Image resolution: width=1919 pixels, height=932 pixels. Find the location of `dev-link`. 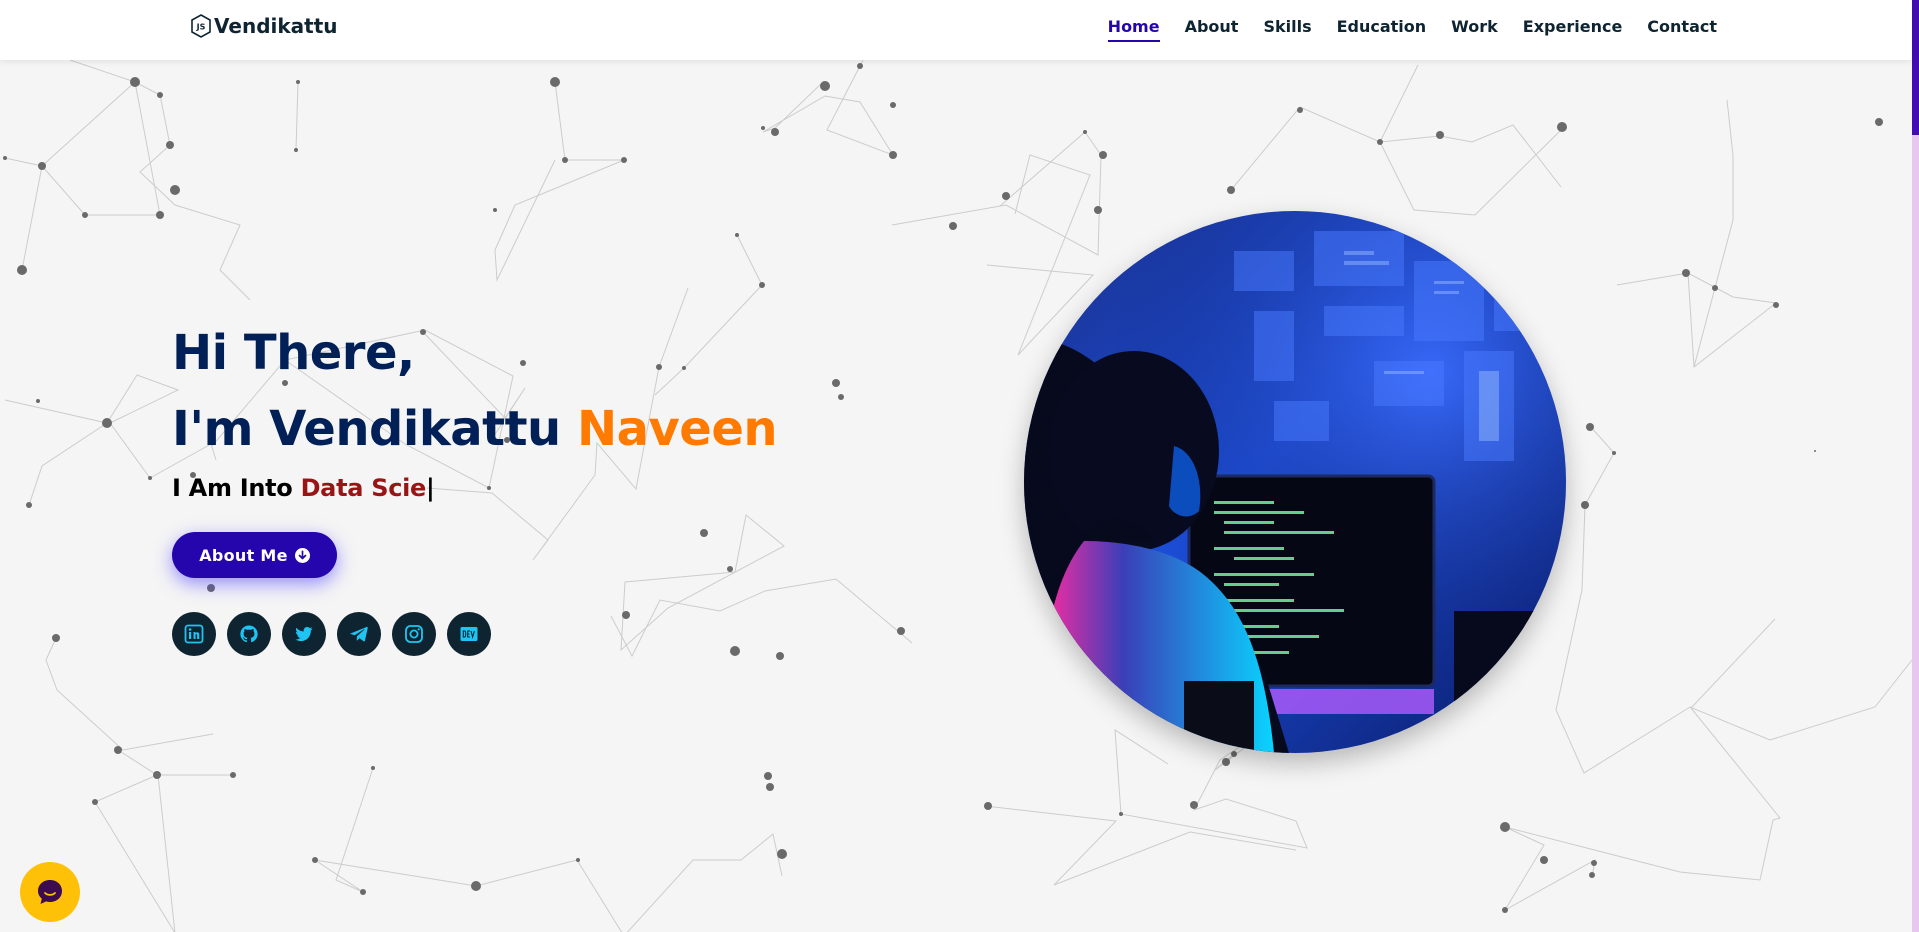

dev-link is located at coordinates (469, 634).